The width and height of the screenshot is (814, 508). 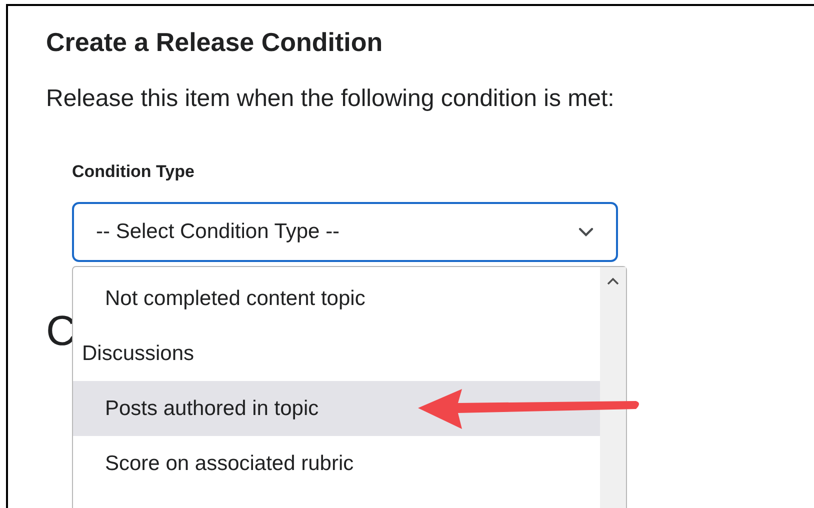 What do you see at coordinates (134, 172) in the screenshot?
I see `field-label: Condition Type` at bounding box center [134, 172].